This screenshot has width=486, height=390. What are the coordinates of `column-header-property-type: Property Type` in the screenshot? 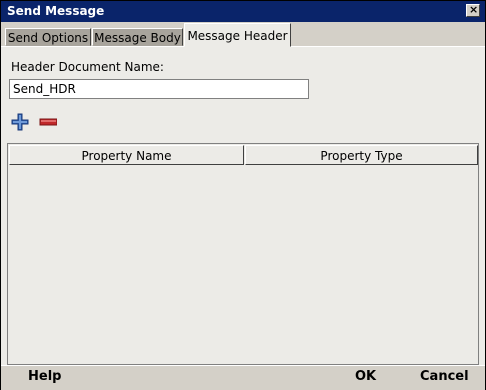 It's located at (361, 155).